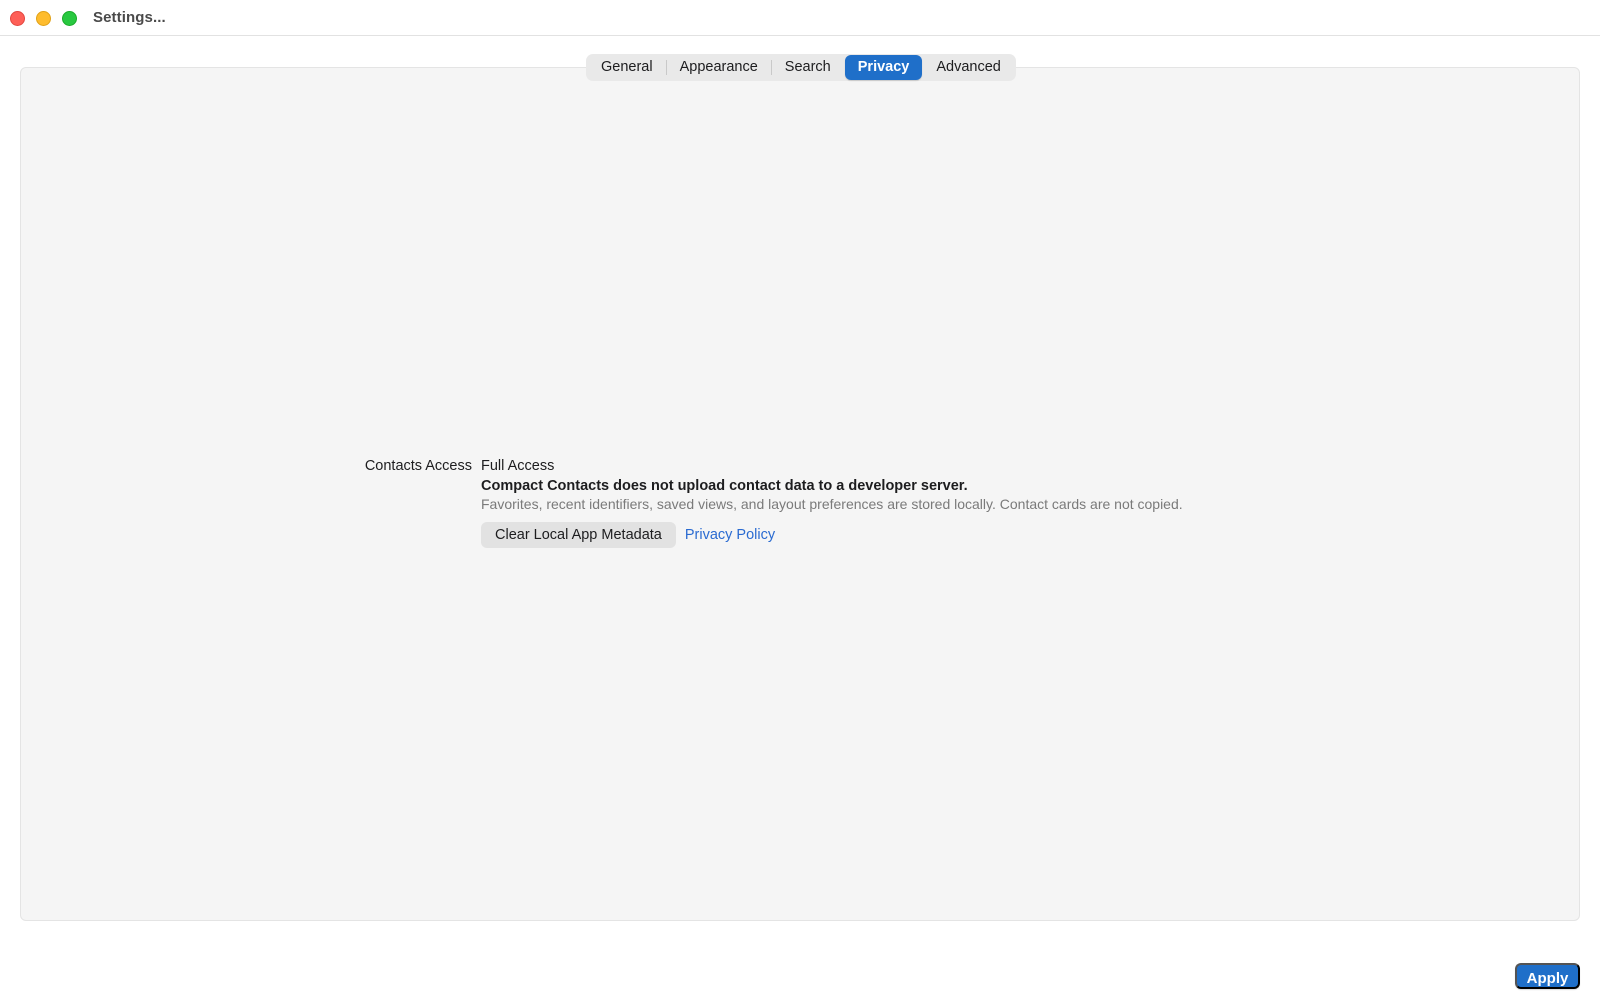  Describe the element at coordinates (931, 535) in the screenshot. I see `privacy-actions: Clear Local App Metadata Privacy Policy` at that location.